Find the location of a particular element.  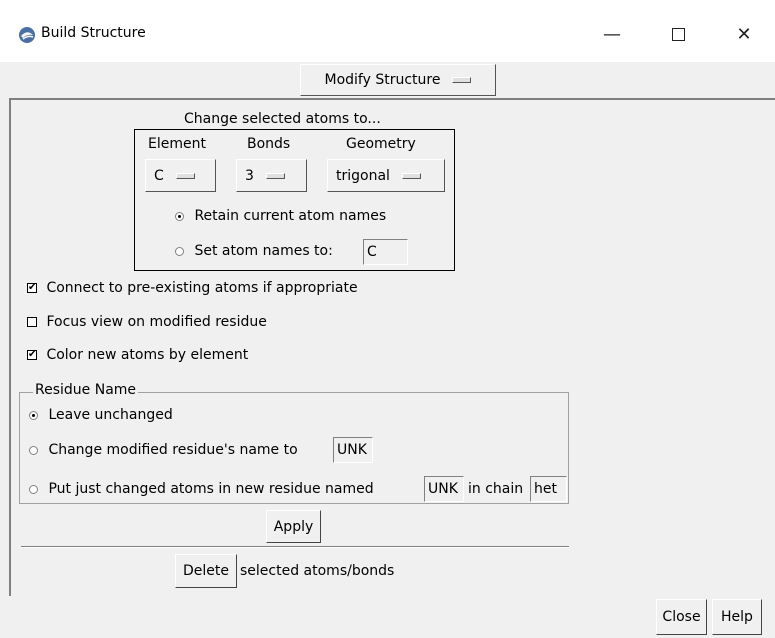

mode-bar: Modify Structure is located at coordinates (387, 81).